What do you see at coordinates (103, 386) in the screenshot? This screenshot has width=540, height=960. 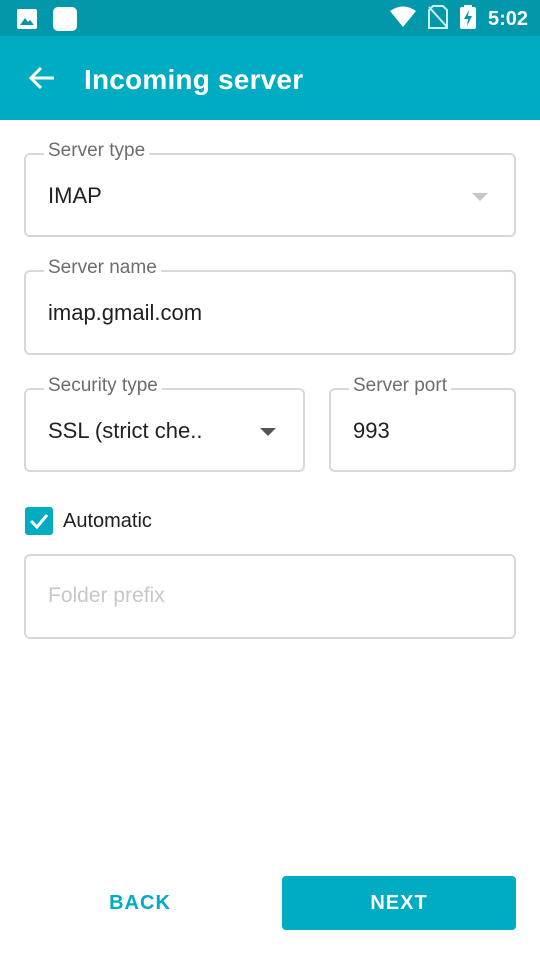 I see `security-type-label: Security type` at bounding box center [103, 386].